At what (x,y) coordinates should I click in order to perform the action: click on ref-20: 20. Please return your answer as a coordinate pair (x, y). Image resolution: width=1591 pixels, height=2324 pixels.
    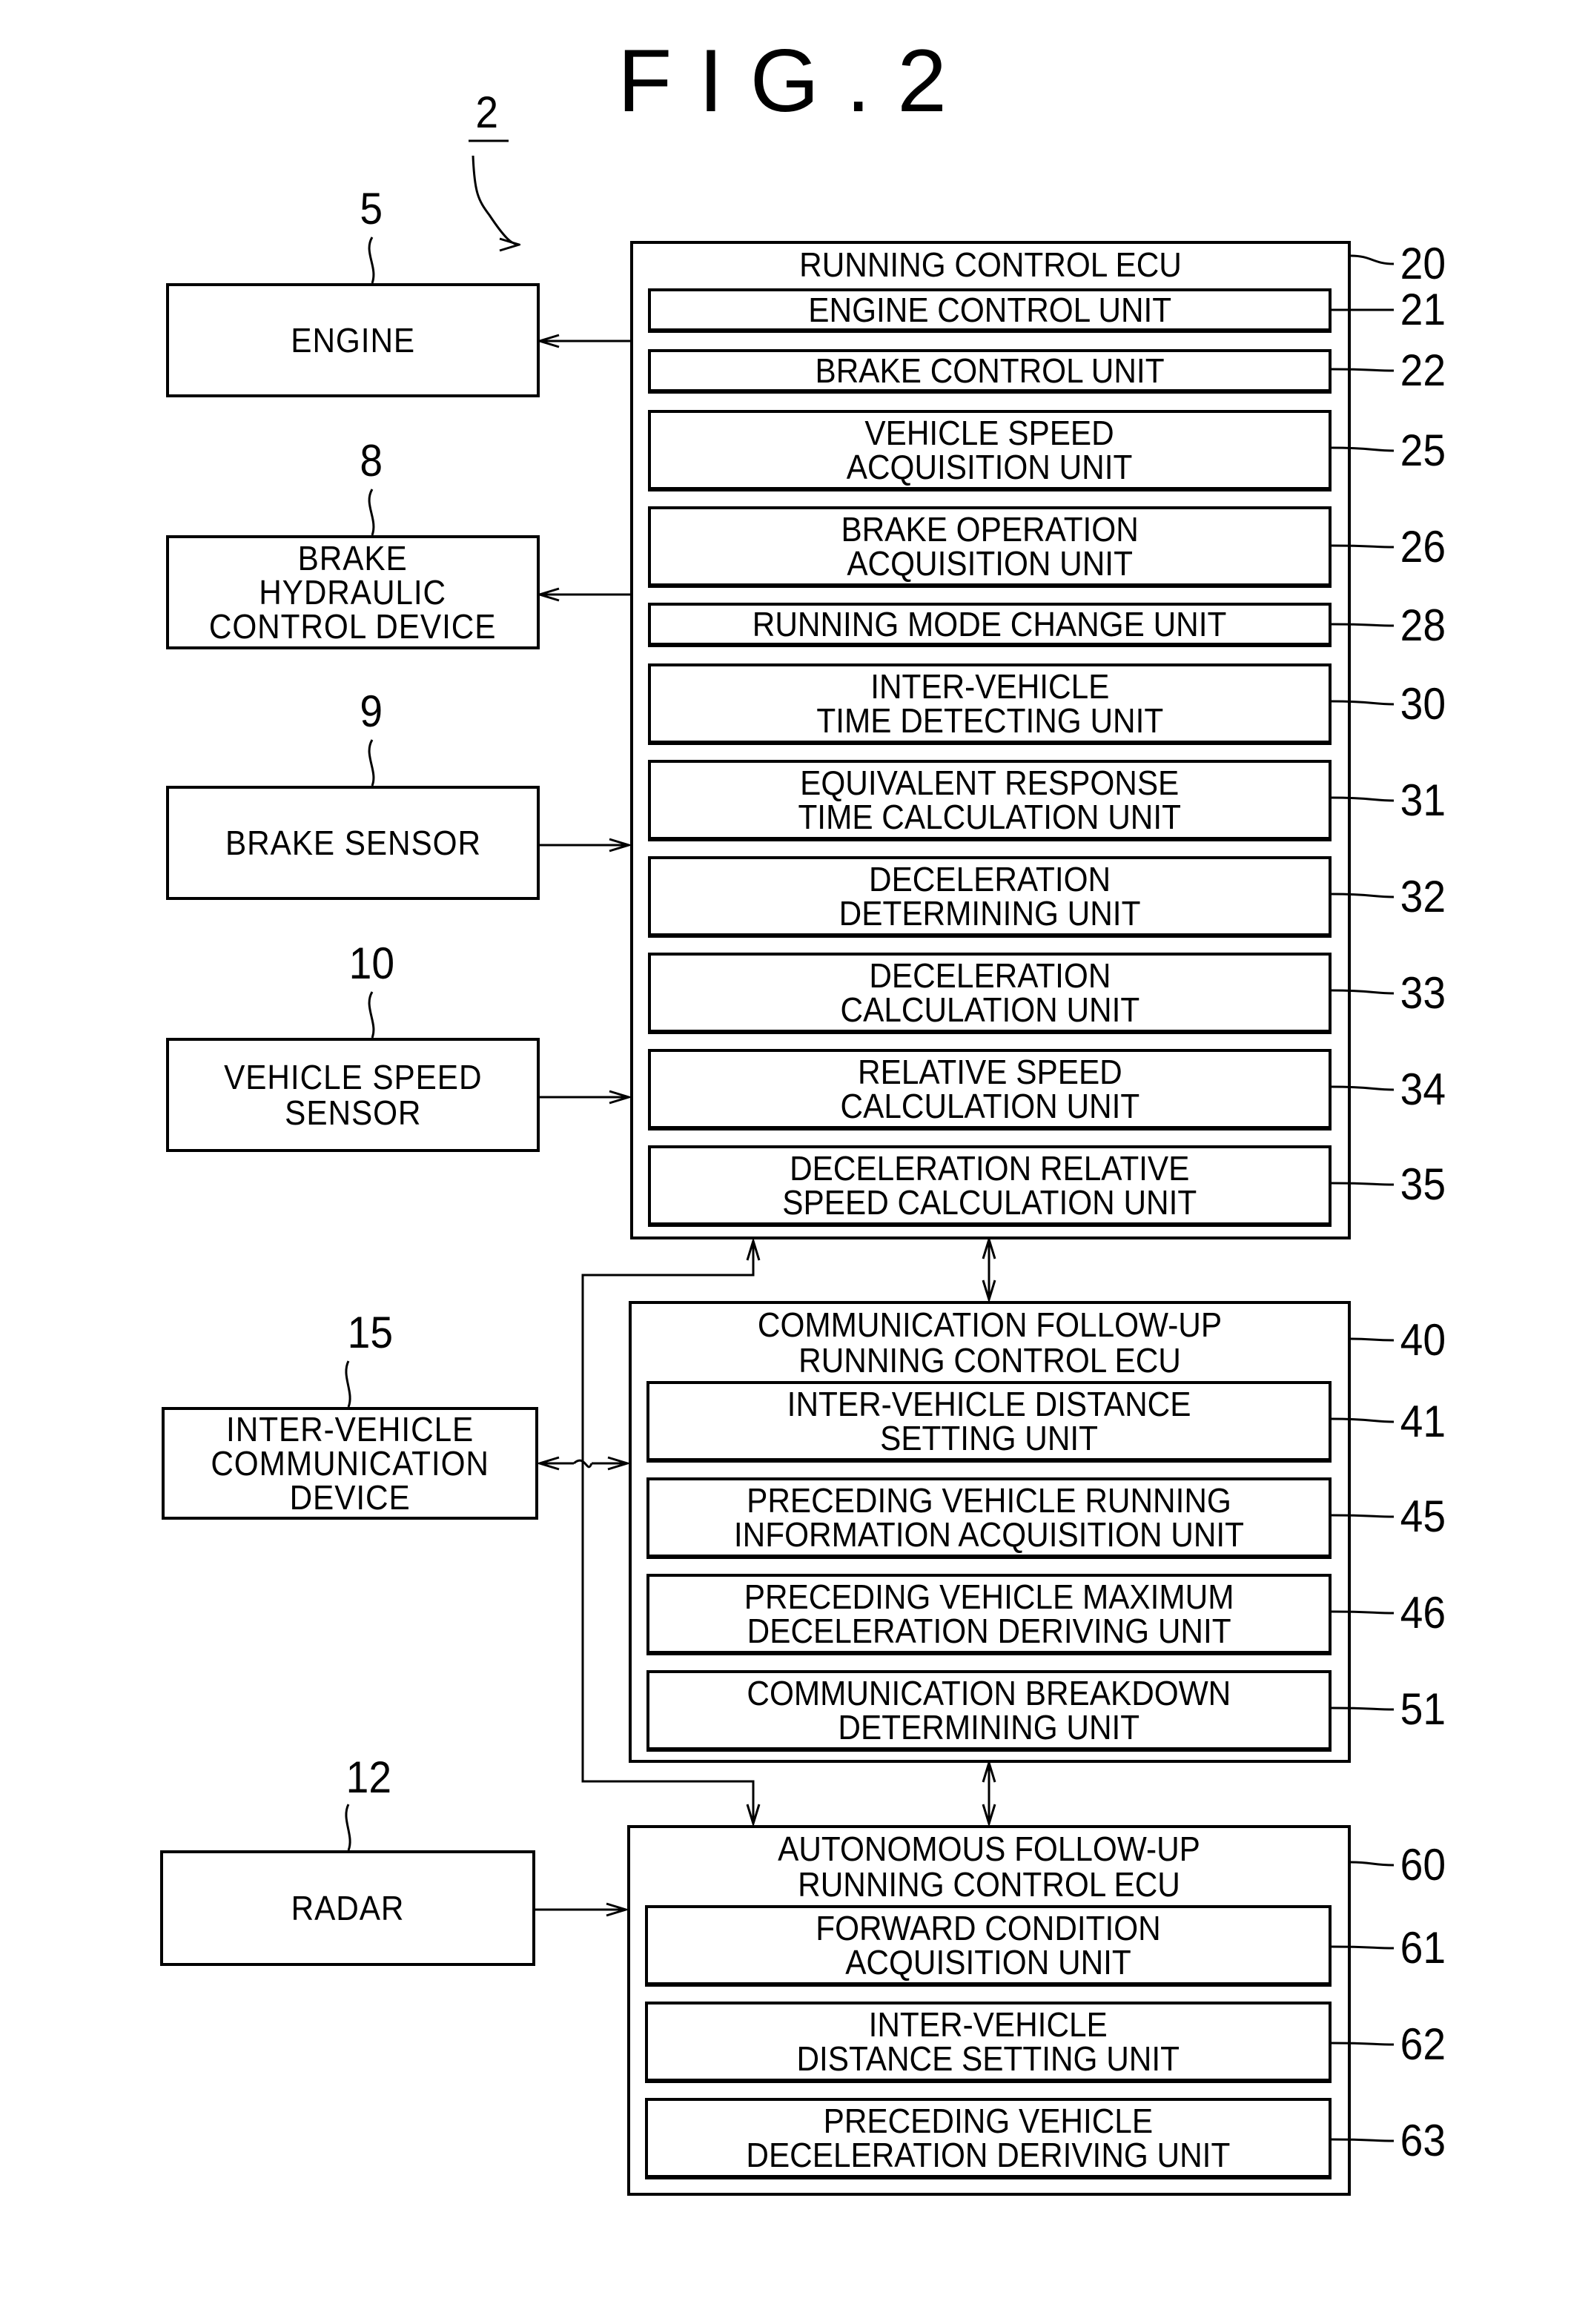
    Looking at the image, I should click on (1423, 263).